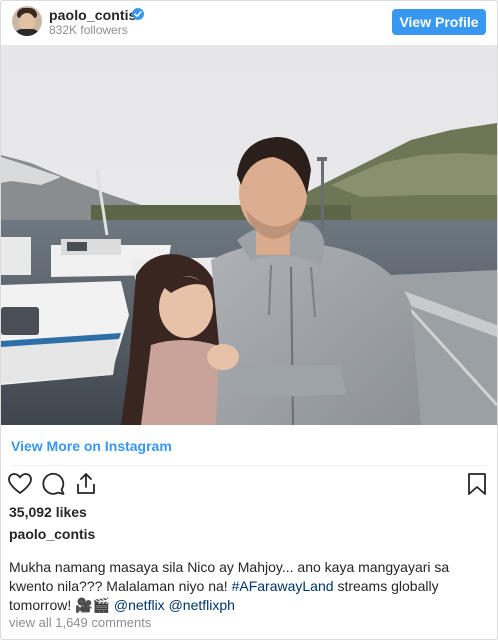  What do you see at coordinates (477, 484) in the screenshot?
I see `bookmark-icon` at bounding box center [477, 484].